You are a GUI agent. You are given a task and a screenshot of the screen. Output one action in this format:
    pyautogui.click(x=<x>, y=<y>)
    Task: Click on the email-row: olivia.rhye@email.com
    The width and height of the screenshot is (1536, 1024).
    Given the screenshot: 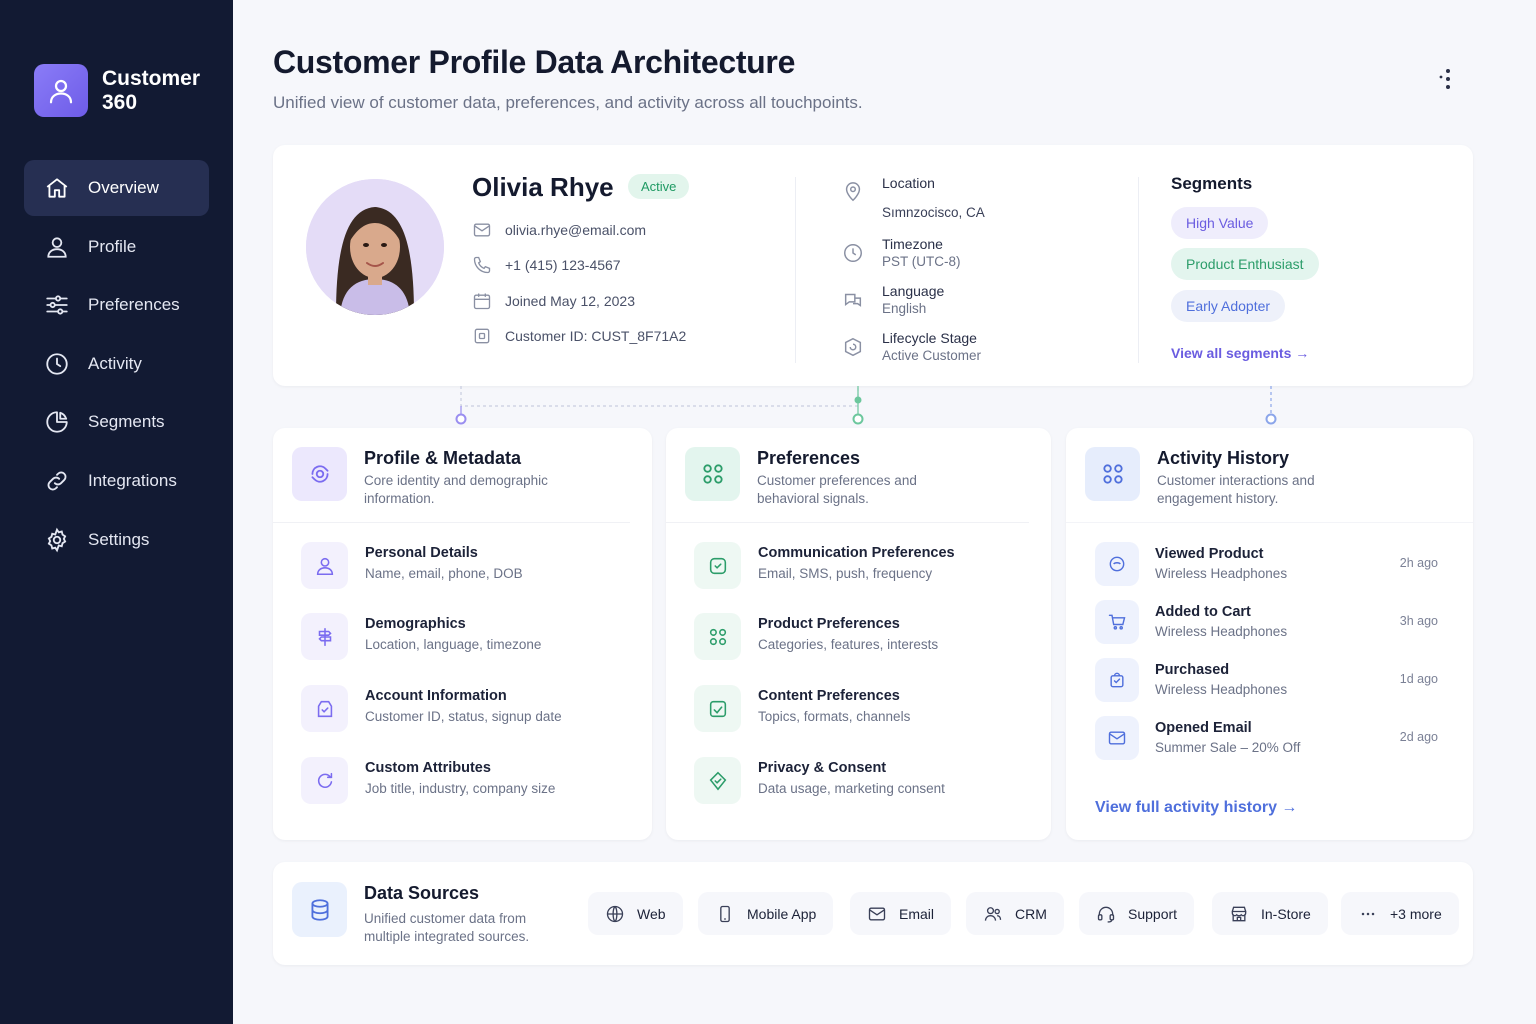 What is the action you would take?
    pyautogui.click(x=559, y=230)
    